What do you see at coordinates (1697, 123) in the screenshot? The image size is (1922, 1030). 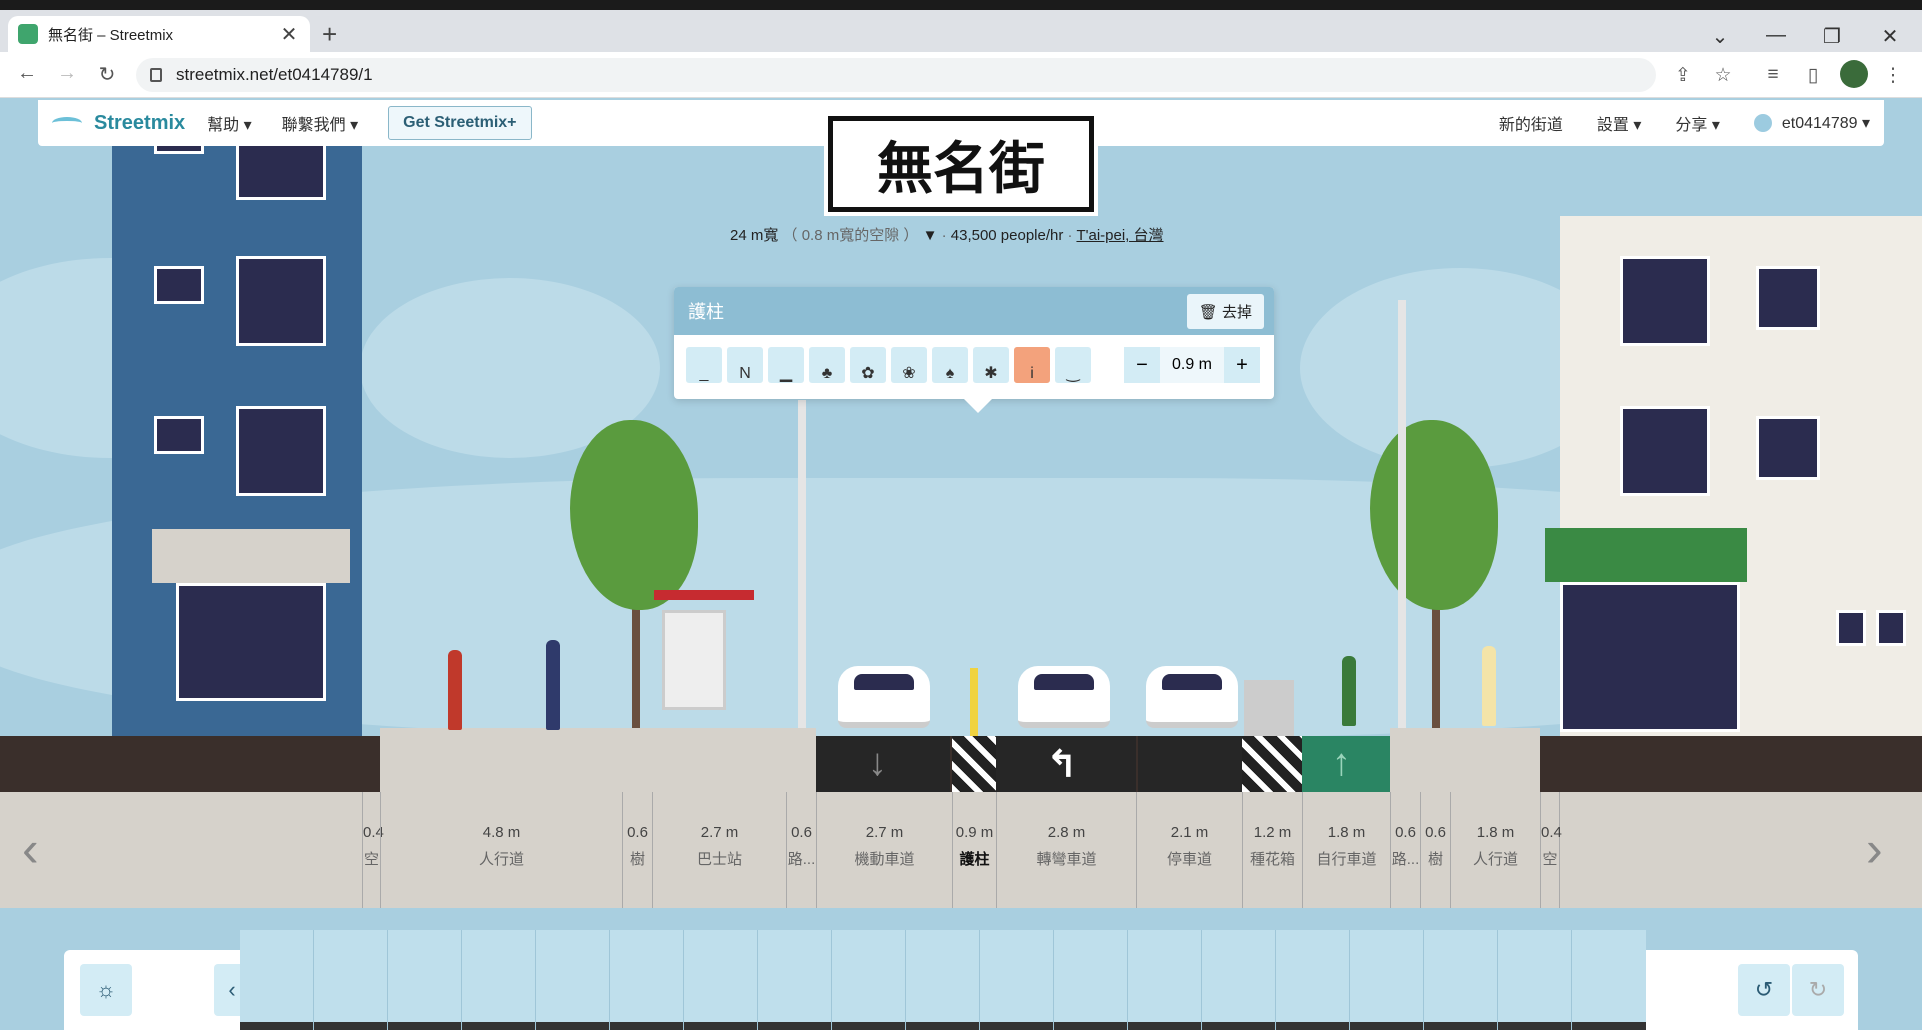 I see `share-menu: 分享 ▾` at bounding box center [1697, 123].